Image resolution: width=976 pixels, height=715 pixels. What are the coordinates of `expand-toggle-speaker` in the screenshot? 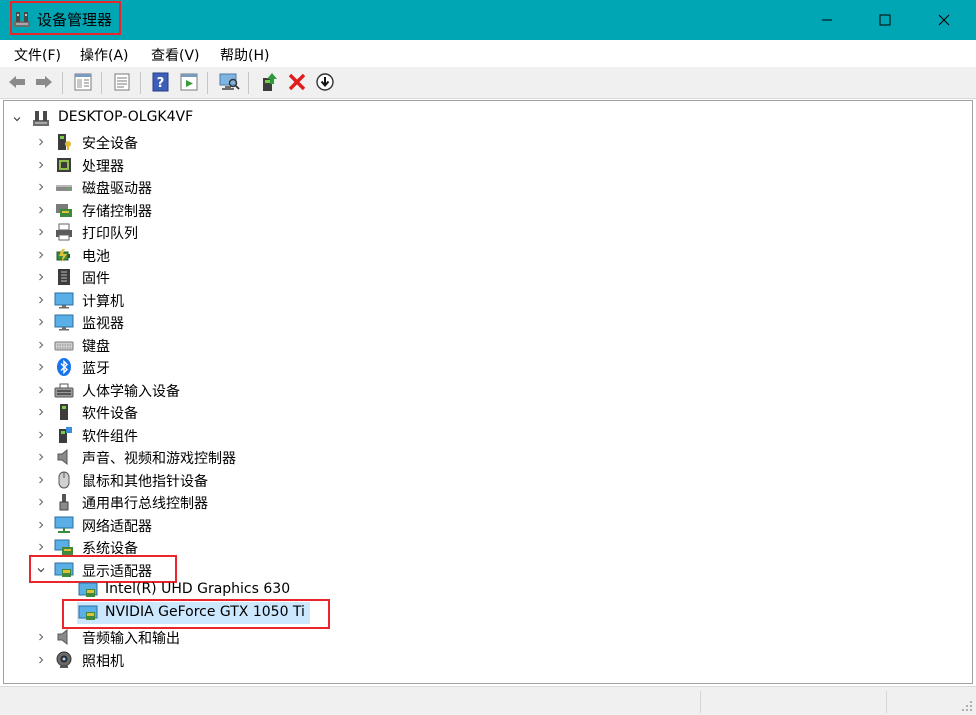 It's located at (41, 457).